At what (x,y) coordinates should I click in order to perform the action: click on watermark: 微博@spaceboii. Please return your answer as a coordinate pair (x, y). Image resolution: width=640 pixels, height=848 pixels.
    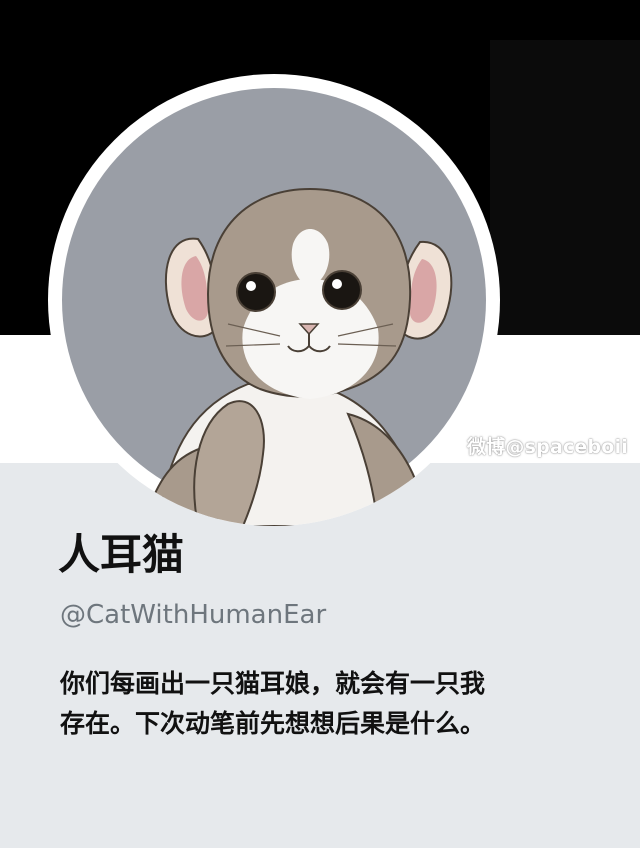
    Looking at the image, I should click on (547, 447).